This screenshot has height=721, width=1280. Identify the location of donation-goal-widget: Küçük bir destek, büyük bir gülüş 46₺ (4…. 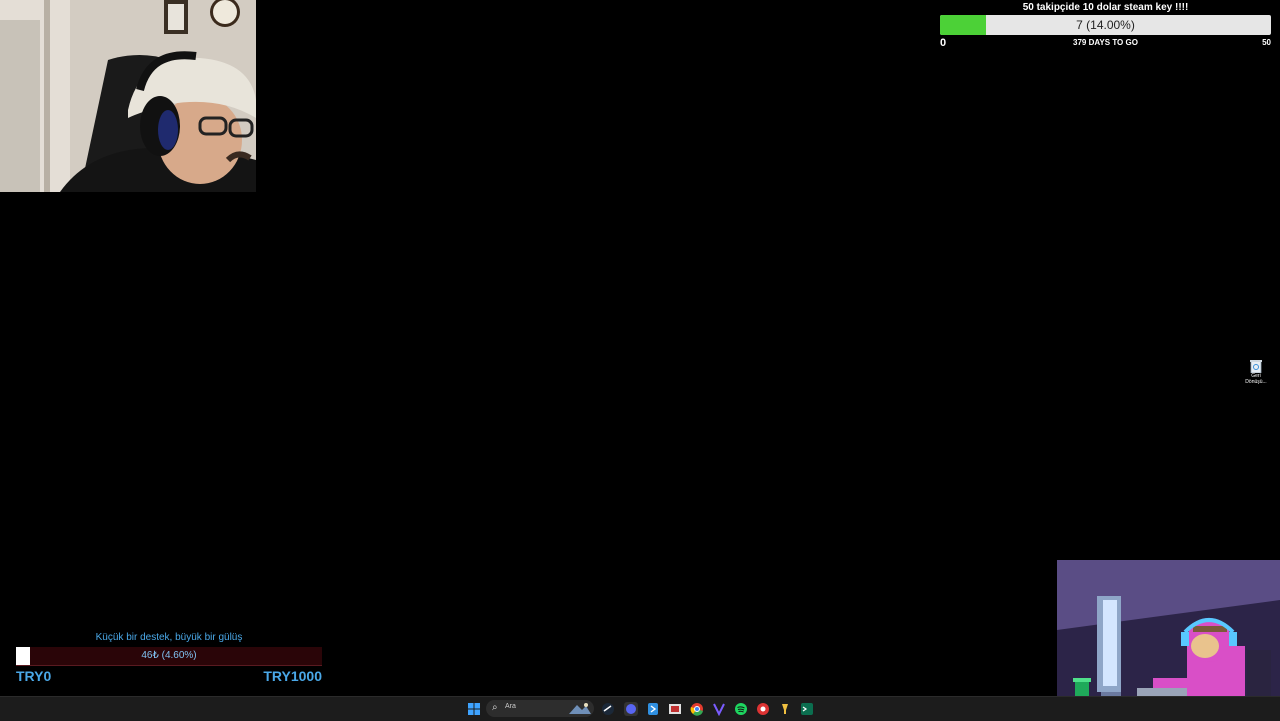
(169, 658).